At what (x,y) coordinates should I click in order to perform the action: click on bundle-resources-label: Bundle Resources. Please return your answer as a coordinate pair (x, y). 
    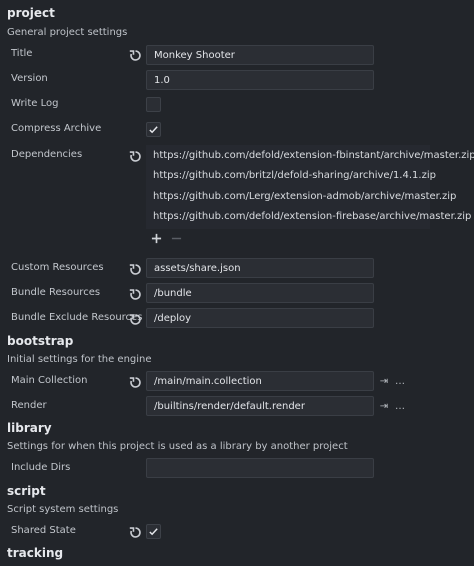
    Looking at the image, I should click on (56, 292).